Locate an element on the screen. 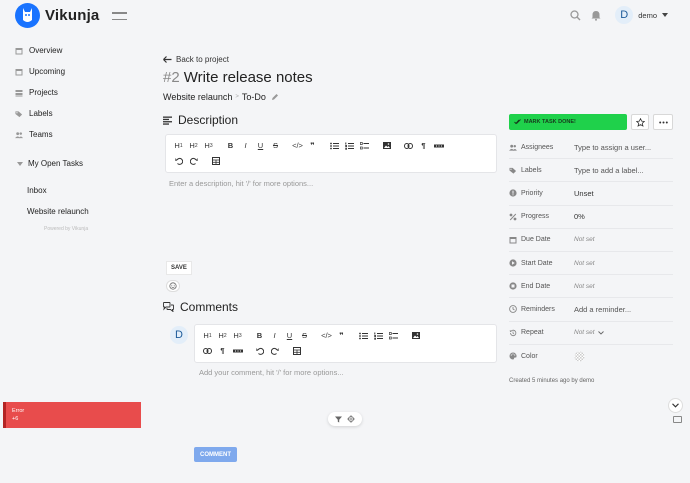 The height and width of the screenshot is (483, 690). end-date-picker: Not set is located at coordinates (584, 286).